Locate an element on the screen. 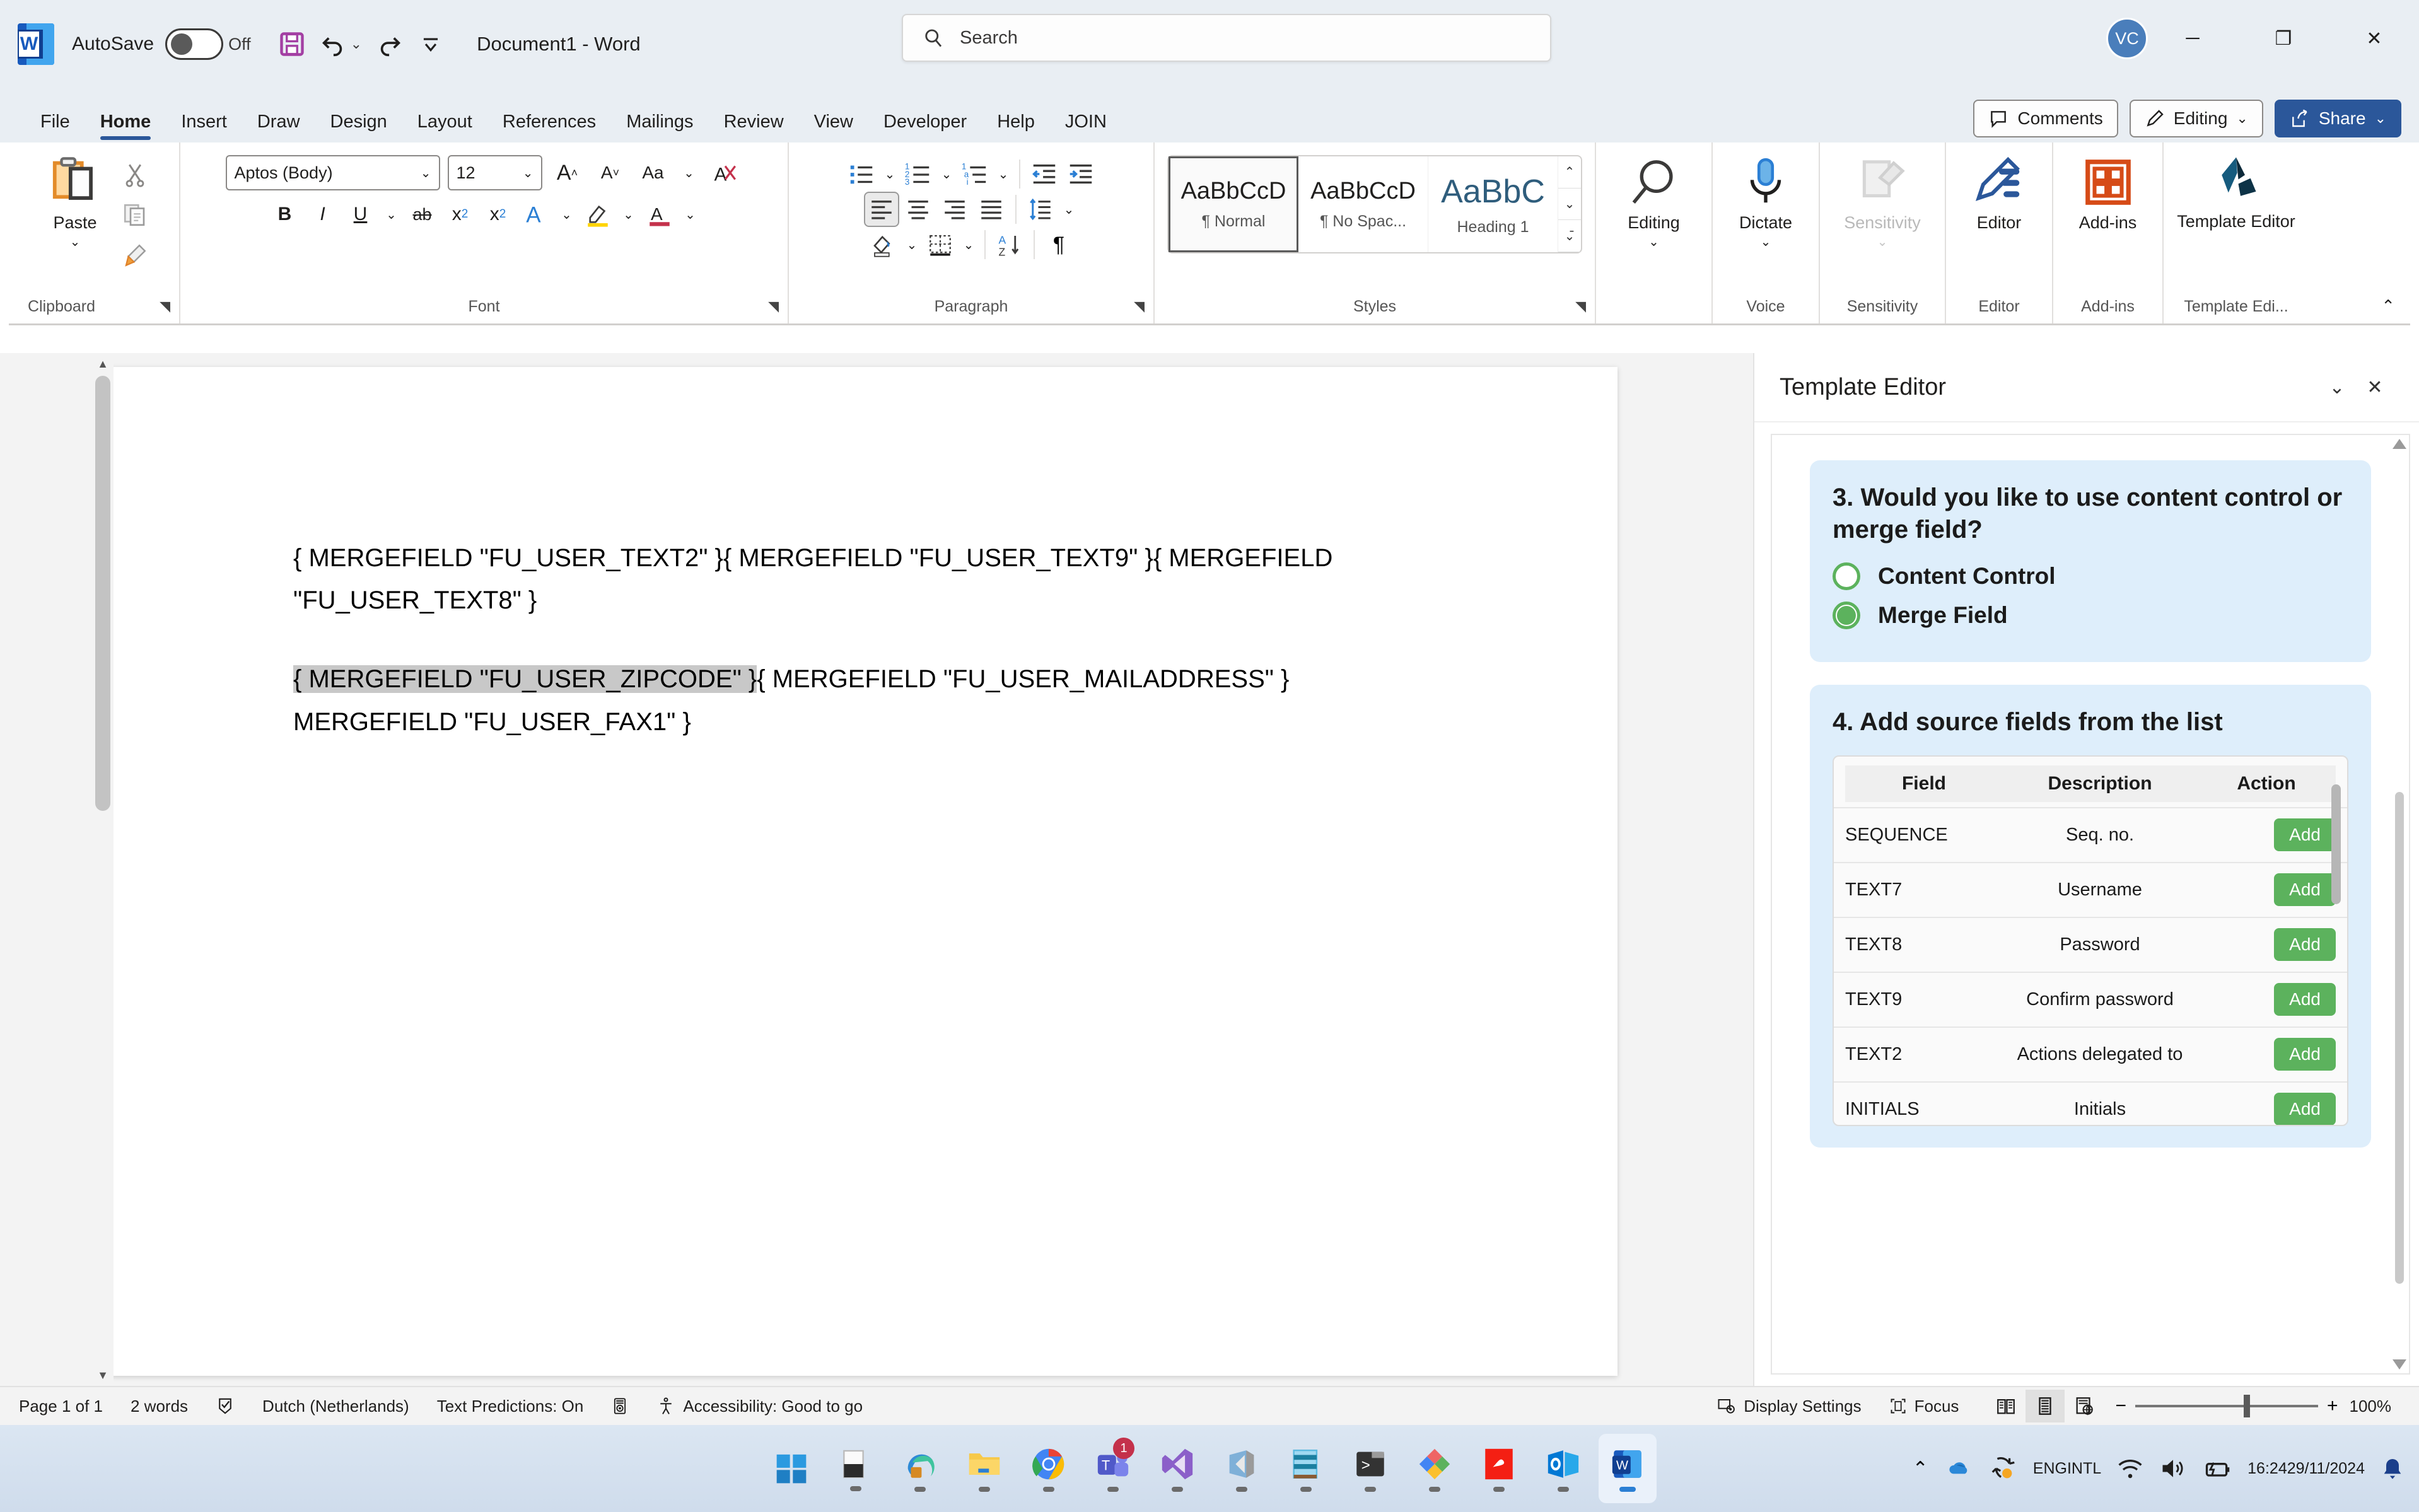  windows-terminal-icon: > is located at coordinates (1370, 1469).